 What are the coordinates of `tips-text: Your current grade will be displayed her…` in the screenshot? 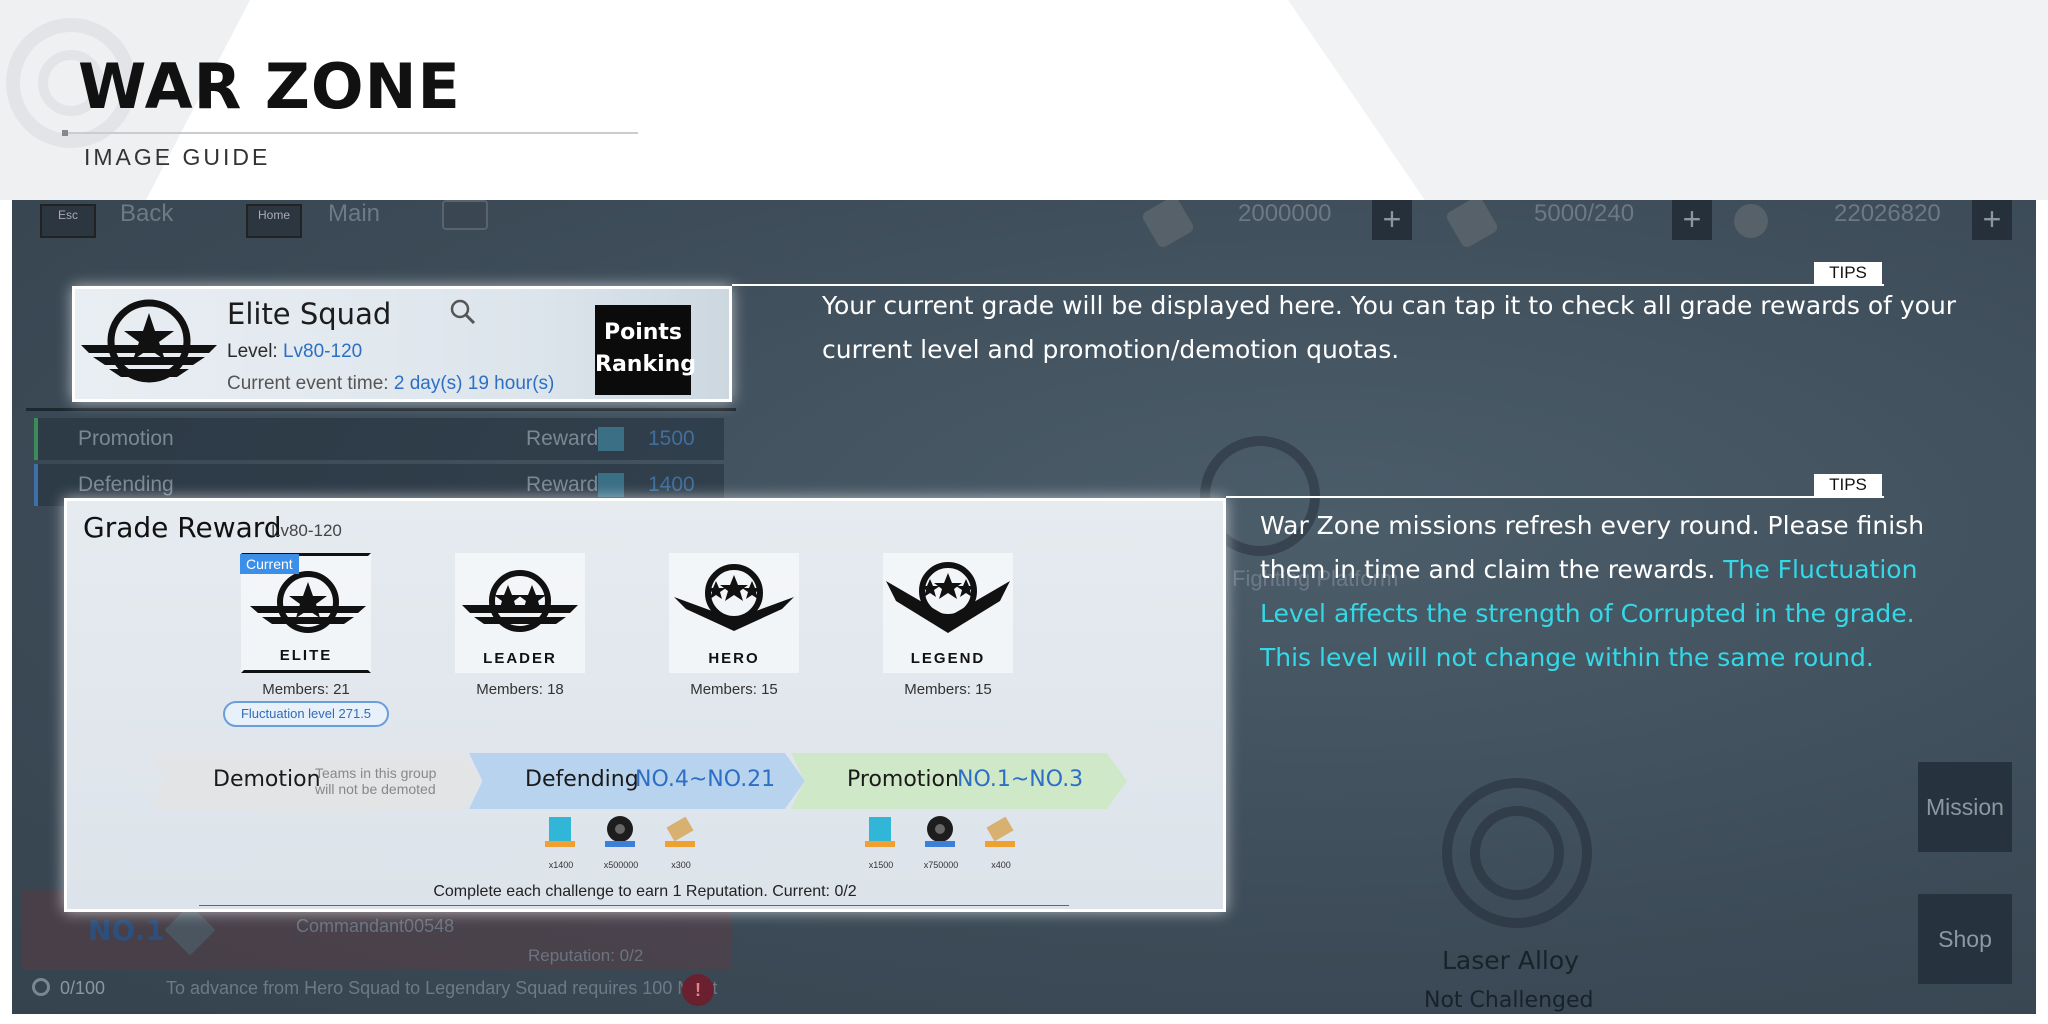 It's located at (1389, 328).